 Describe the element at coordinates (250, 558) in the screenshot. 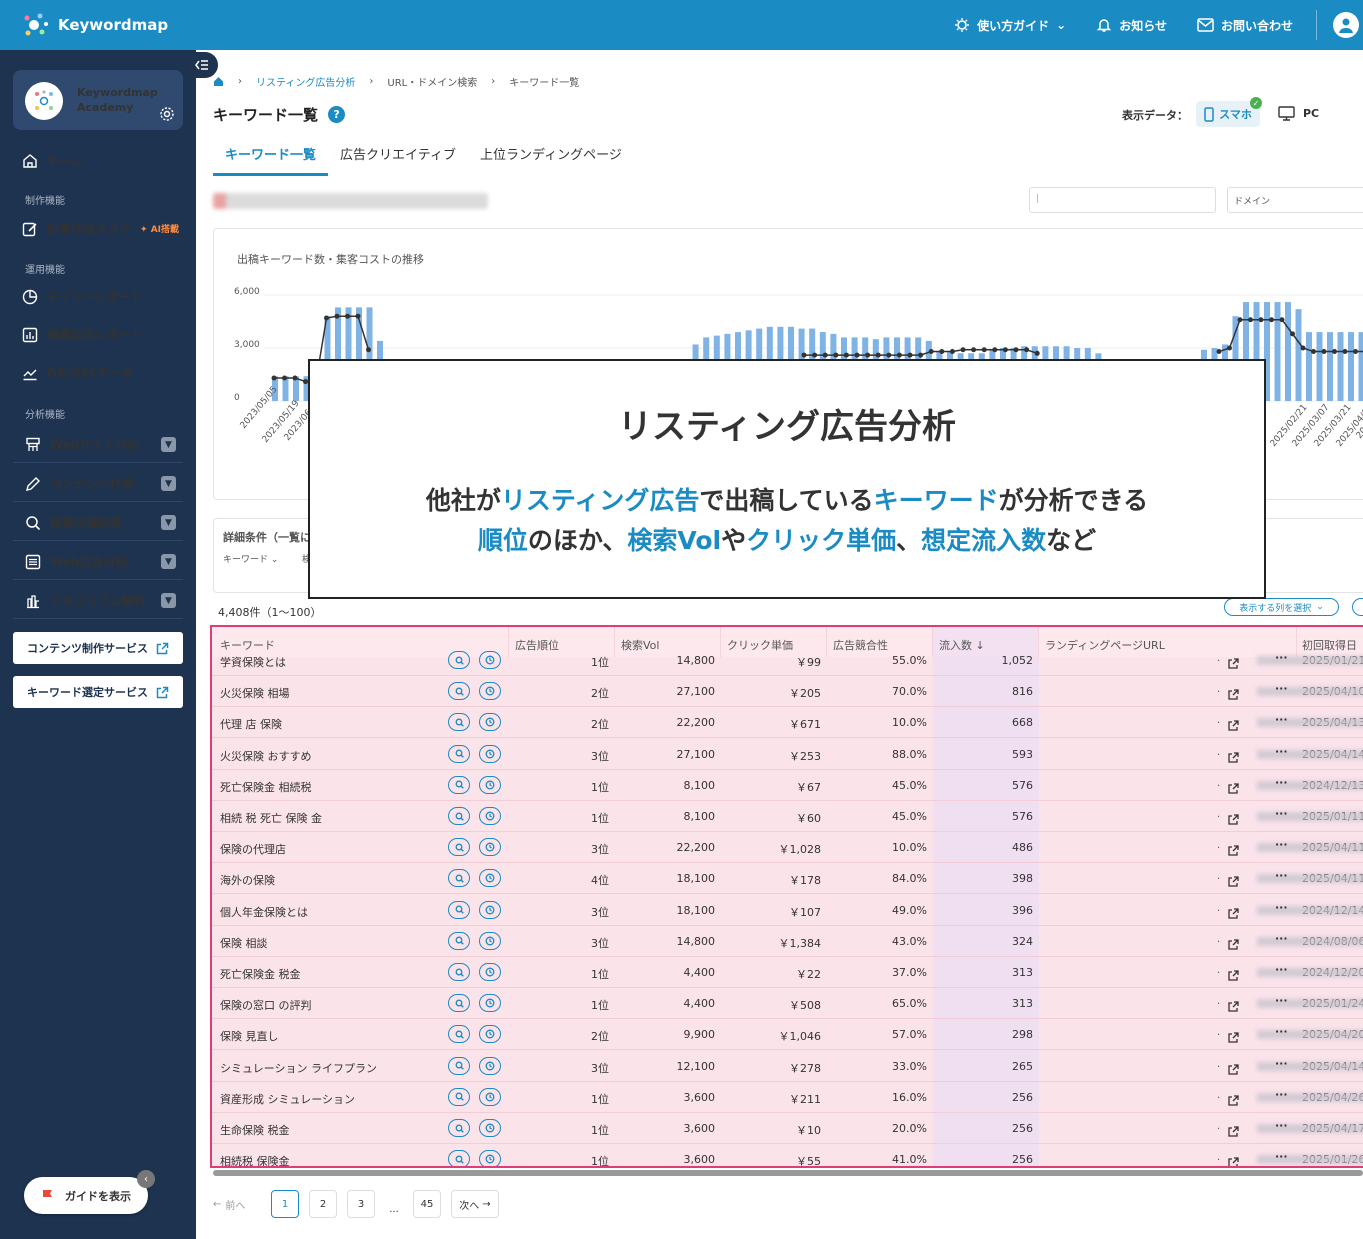

I see `keyword-filter-dropdown: キーワード ⌄` at that location.